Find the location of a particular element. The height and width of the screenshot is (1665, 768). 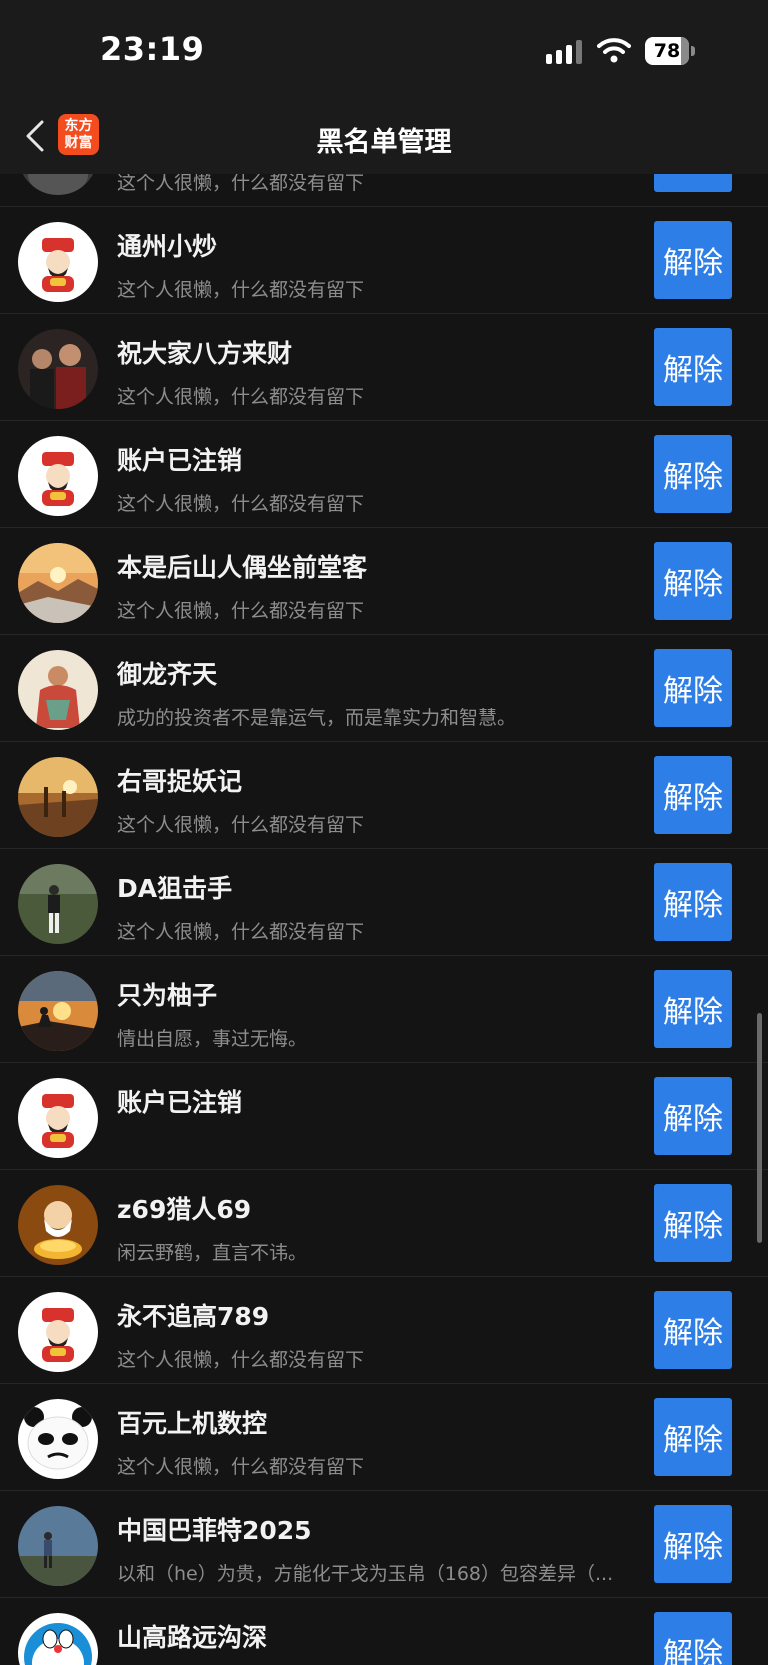

cellular-signal-icon is located at coordinates (566, 52).